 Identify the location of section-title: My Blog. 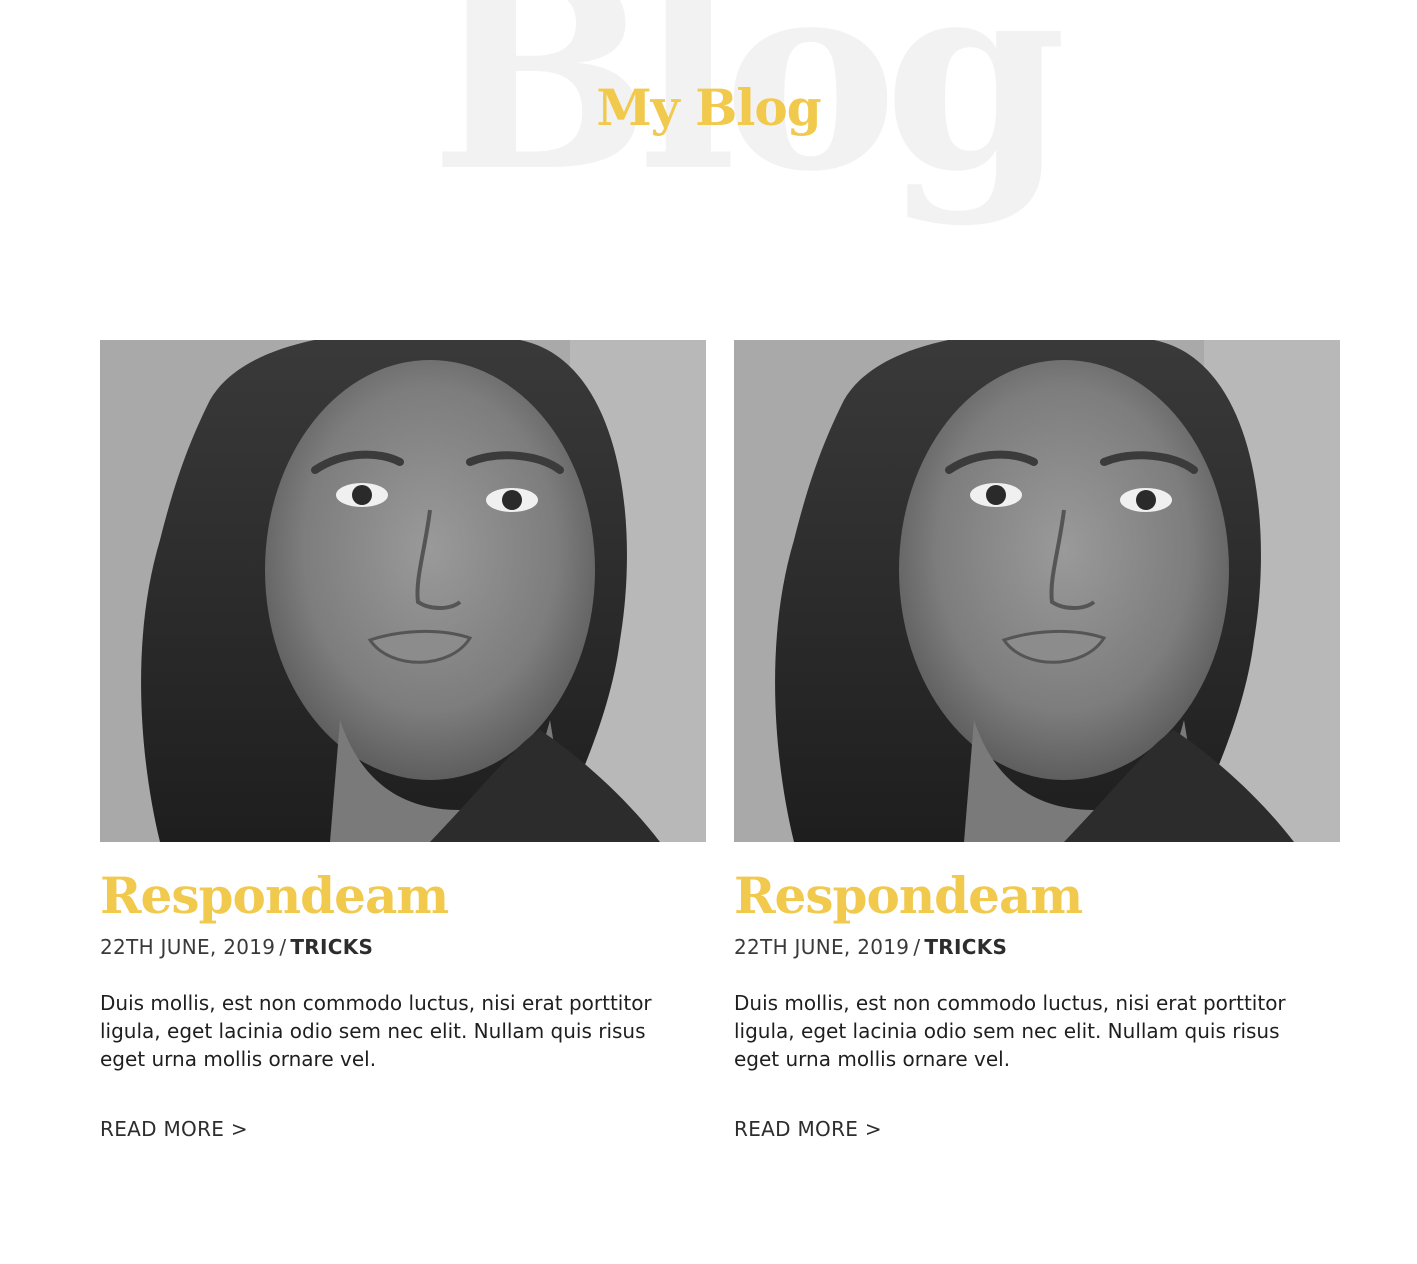
(708, 107).